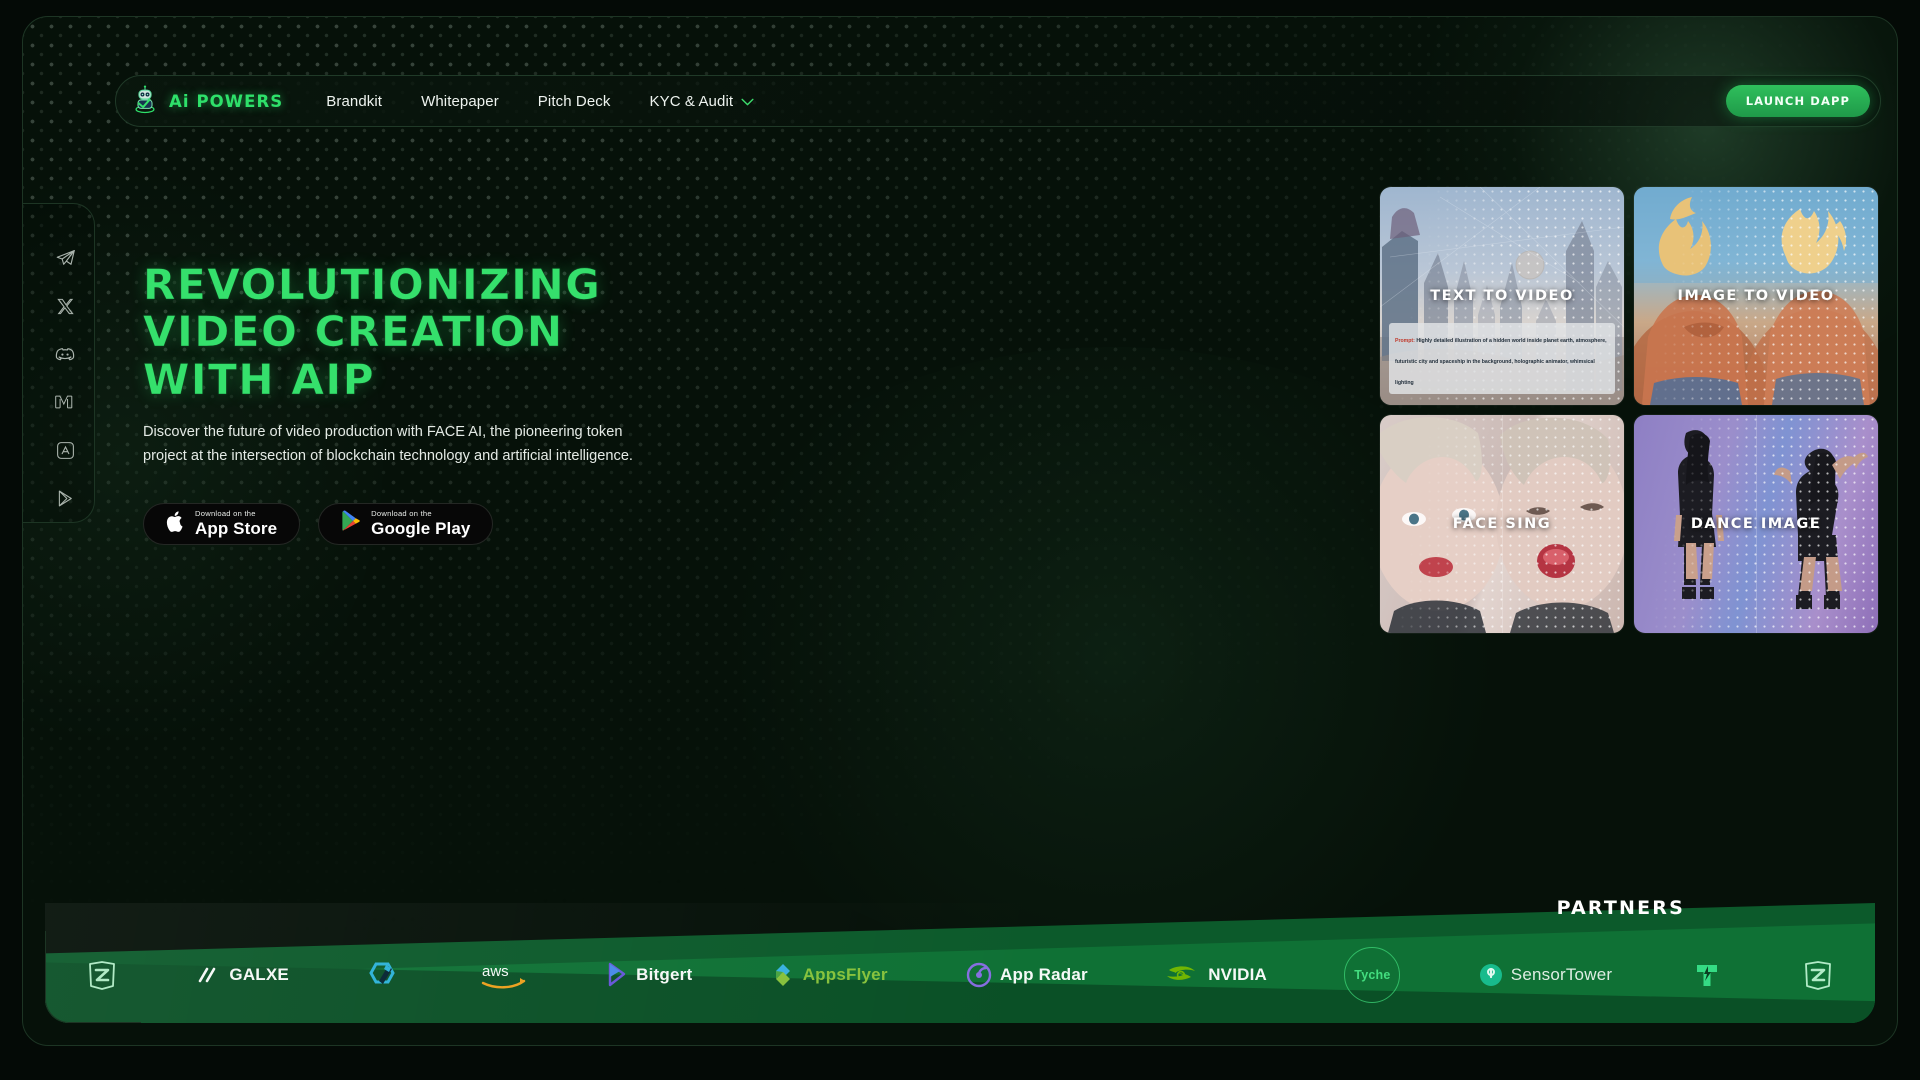 This screenshot has height=1080, width=1920. Describe the element at coordinates (372, 284) in the screenshot. I see `headline-line-1: Revolutionizing` at that location.